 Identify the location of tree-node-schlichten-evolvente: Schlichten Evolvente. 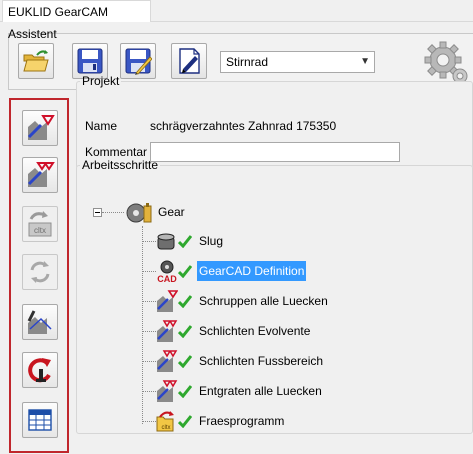
(246, 331).